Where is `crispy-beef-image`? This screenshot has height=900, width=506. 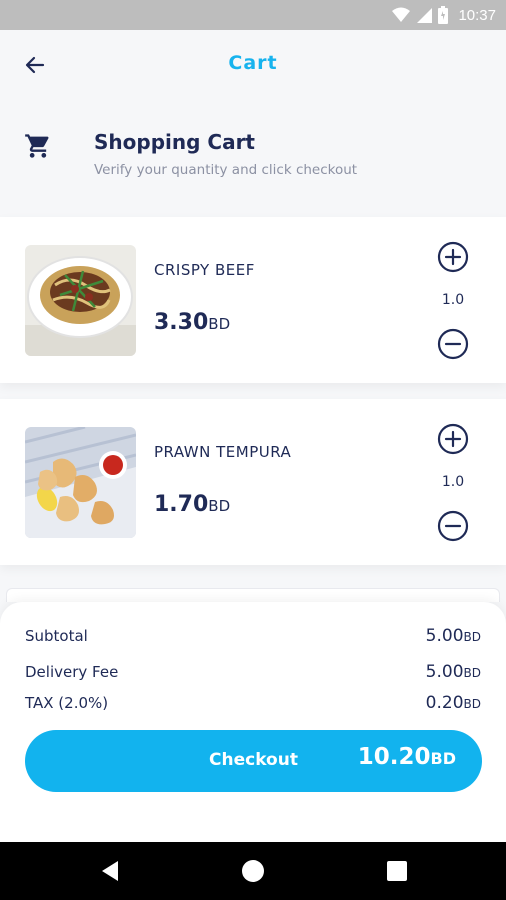
crispy-beef-image is located at coordinates (80, 300).